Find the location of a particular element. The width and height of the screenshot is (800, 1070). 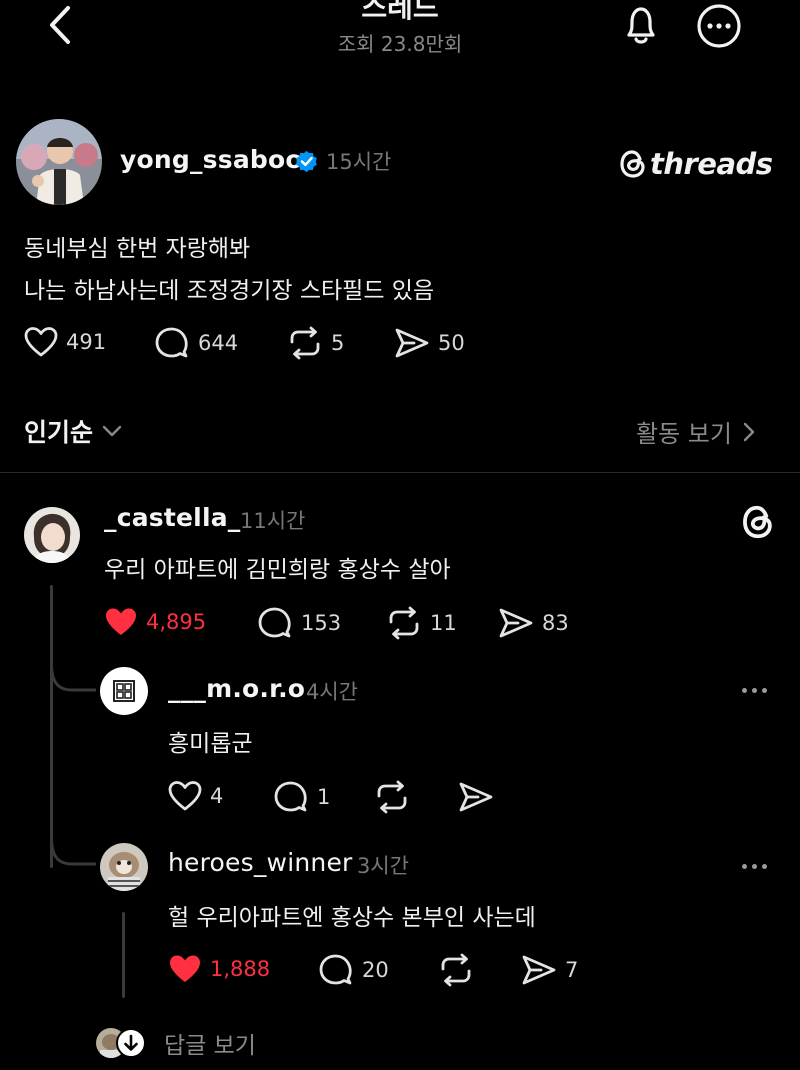

view-count: 조회 23.8만회 is located at coordinates (400, 44).